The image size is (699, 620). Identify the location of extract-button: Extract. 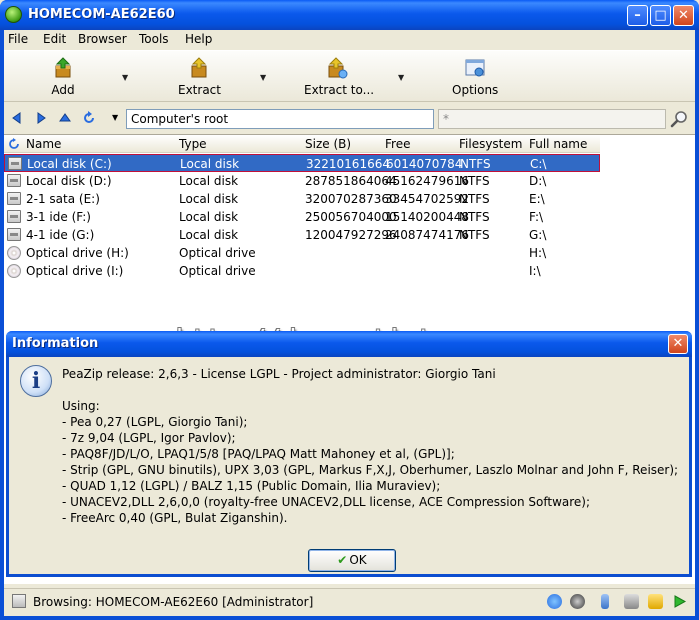
(199, 77).